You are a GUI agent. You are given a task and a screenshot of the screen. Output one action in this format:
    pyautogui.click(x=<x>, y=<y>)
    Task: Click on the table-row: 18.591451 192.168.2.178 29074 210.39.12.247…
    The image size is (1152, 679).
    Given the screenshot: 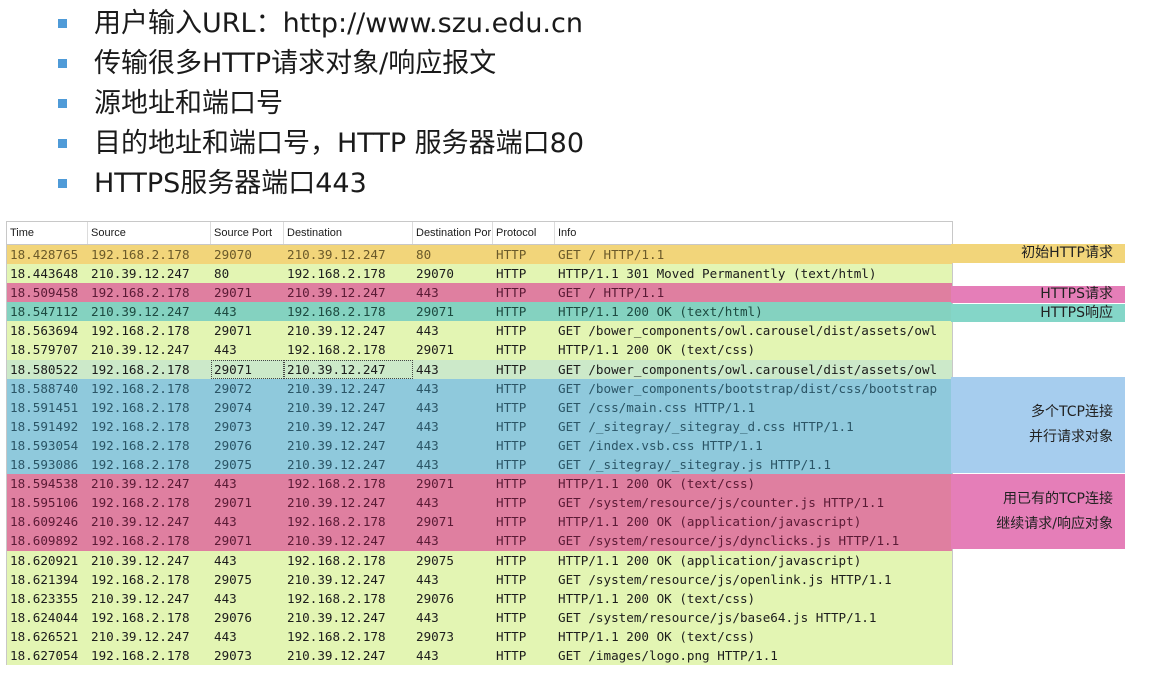 What is the action you would take?
    pyautogui.click(x=479, y=407)
    